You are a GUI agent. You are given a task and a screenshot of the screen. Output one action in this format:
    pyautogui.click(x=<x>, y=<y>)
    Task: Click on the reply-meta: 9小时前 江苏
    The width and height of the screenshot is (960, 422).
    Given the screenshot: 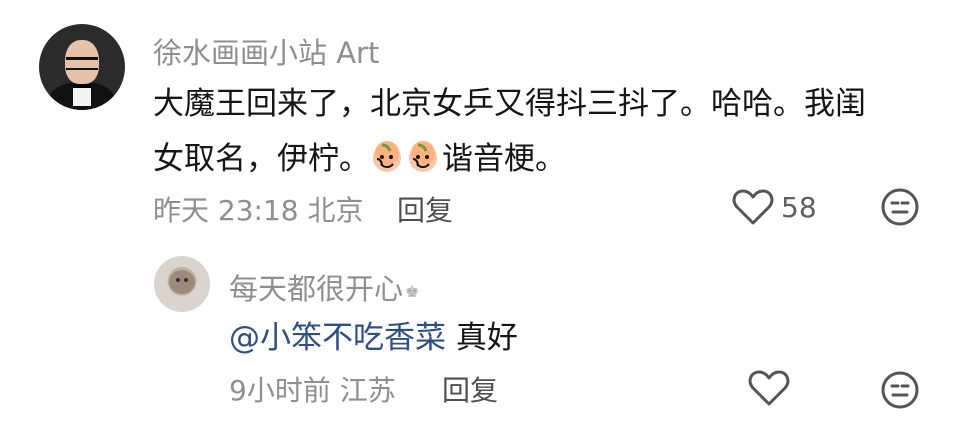 What is the action you would take?
    pyautogui.click(x=312, y=389)
    